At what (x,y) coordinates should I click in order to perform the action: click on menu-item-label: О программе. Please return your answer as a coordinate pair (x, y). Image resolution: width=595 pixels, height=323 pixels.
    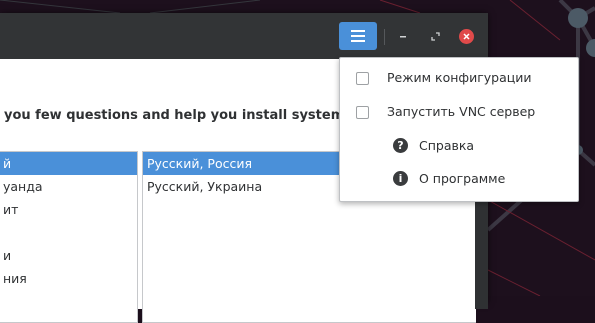
    Looking at the image, I should click on (462, 178).